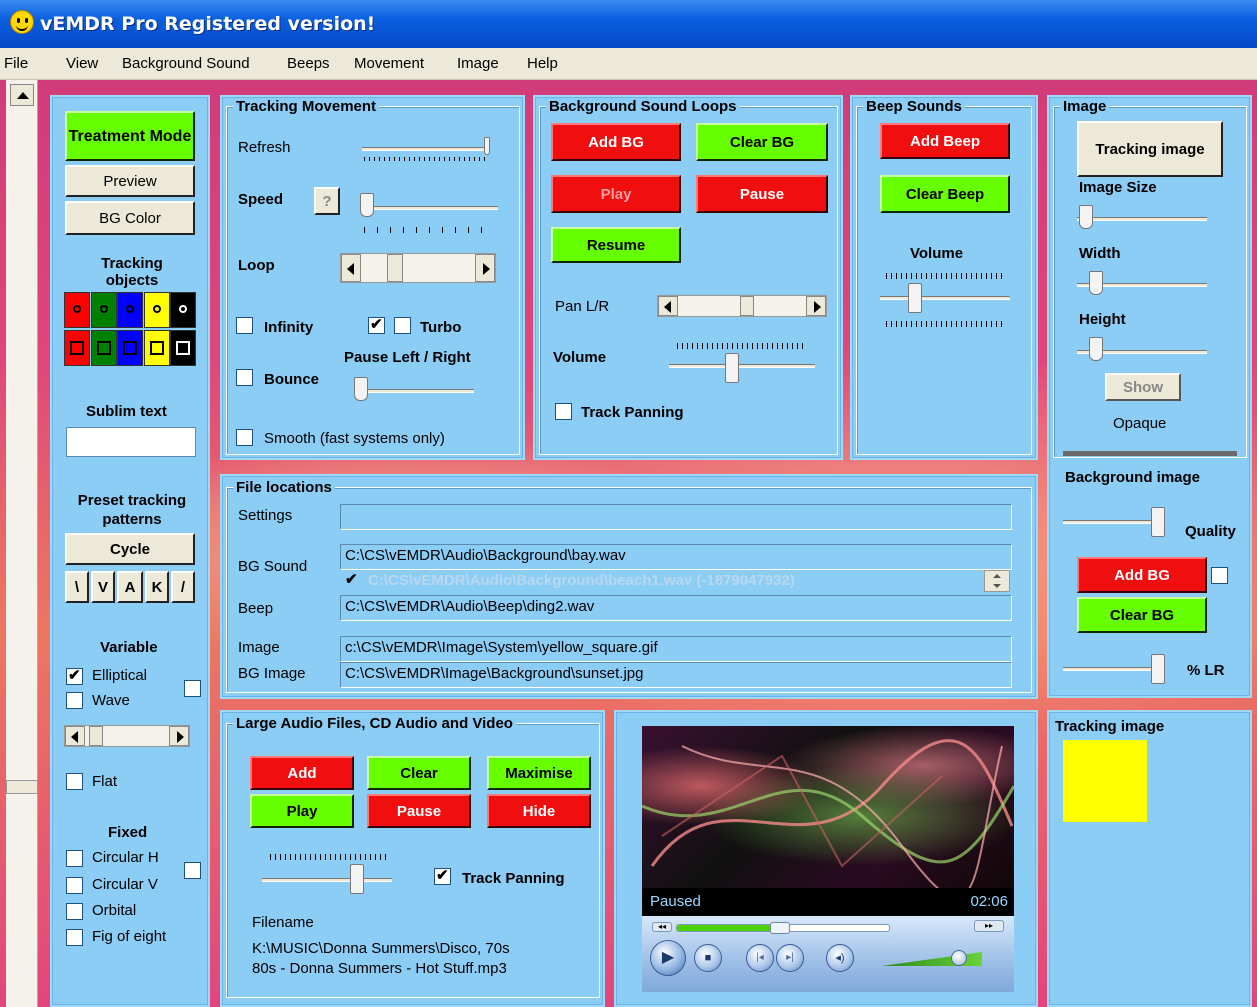 The width and height of the screenshot is (1257, 1007). I want to click on hide-button: Hide, so click(539, 811).